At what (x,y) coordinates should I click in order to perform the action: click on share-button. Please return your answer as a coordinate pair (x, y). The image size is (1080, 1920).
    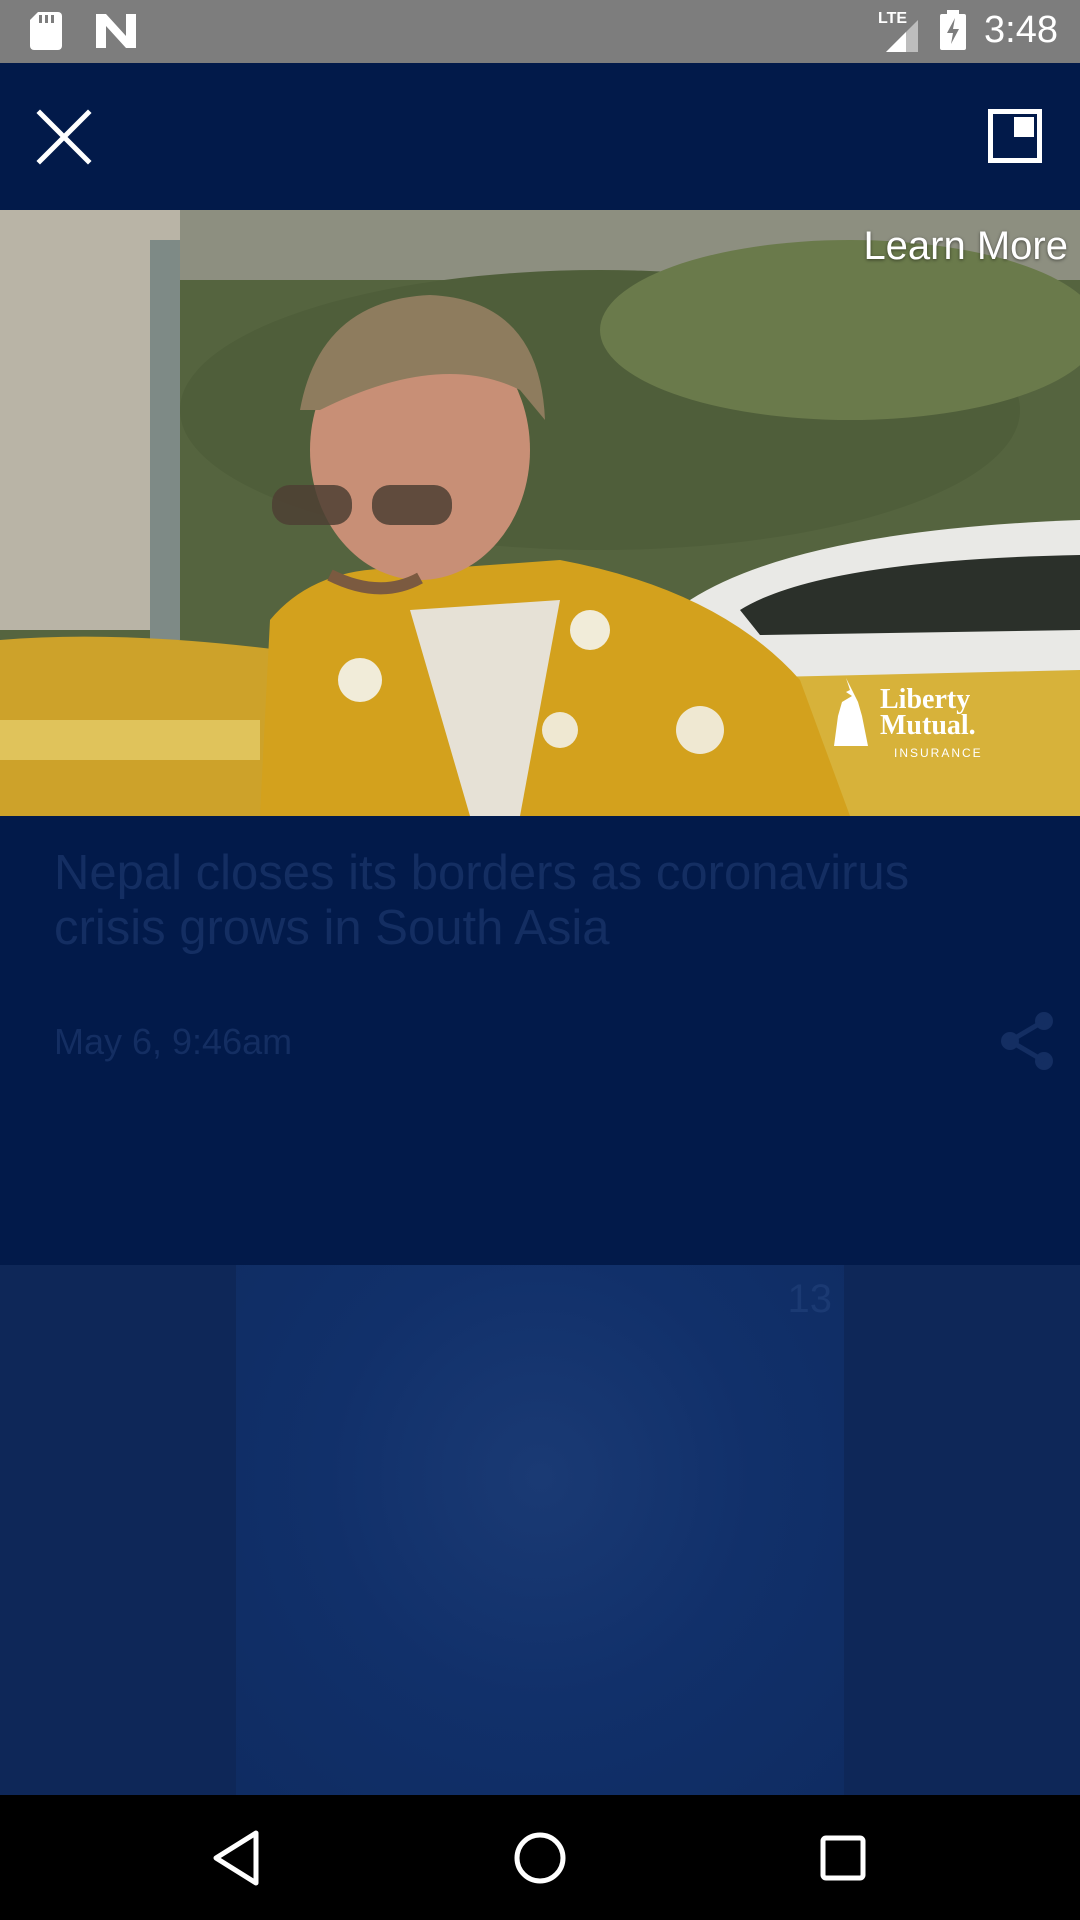
    Looking at the image, I should click on (1028, 1041).